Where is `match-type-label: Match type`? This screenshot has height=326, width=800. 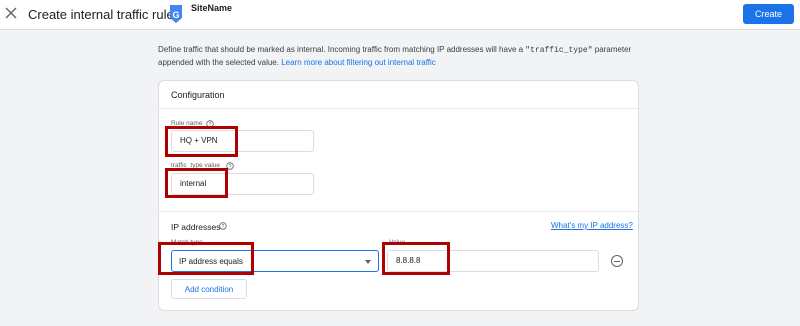 match-type-label: Match type is located at coordinates (187, 242).